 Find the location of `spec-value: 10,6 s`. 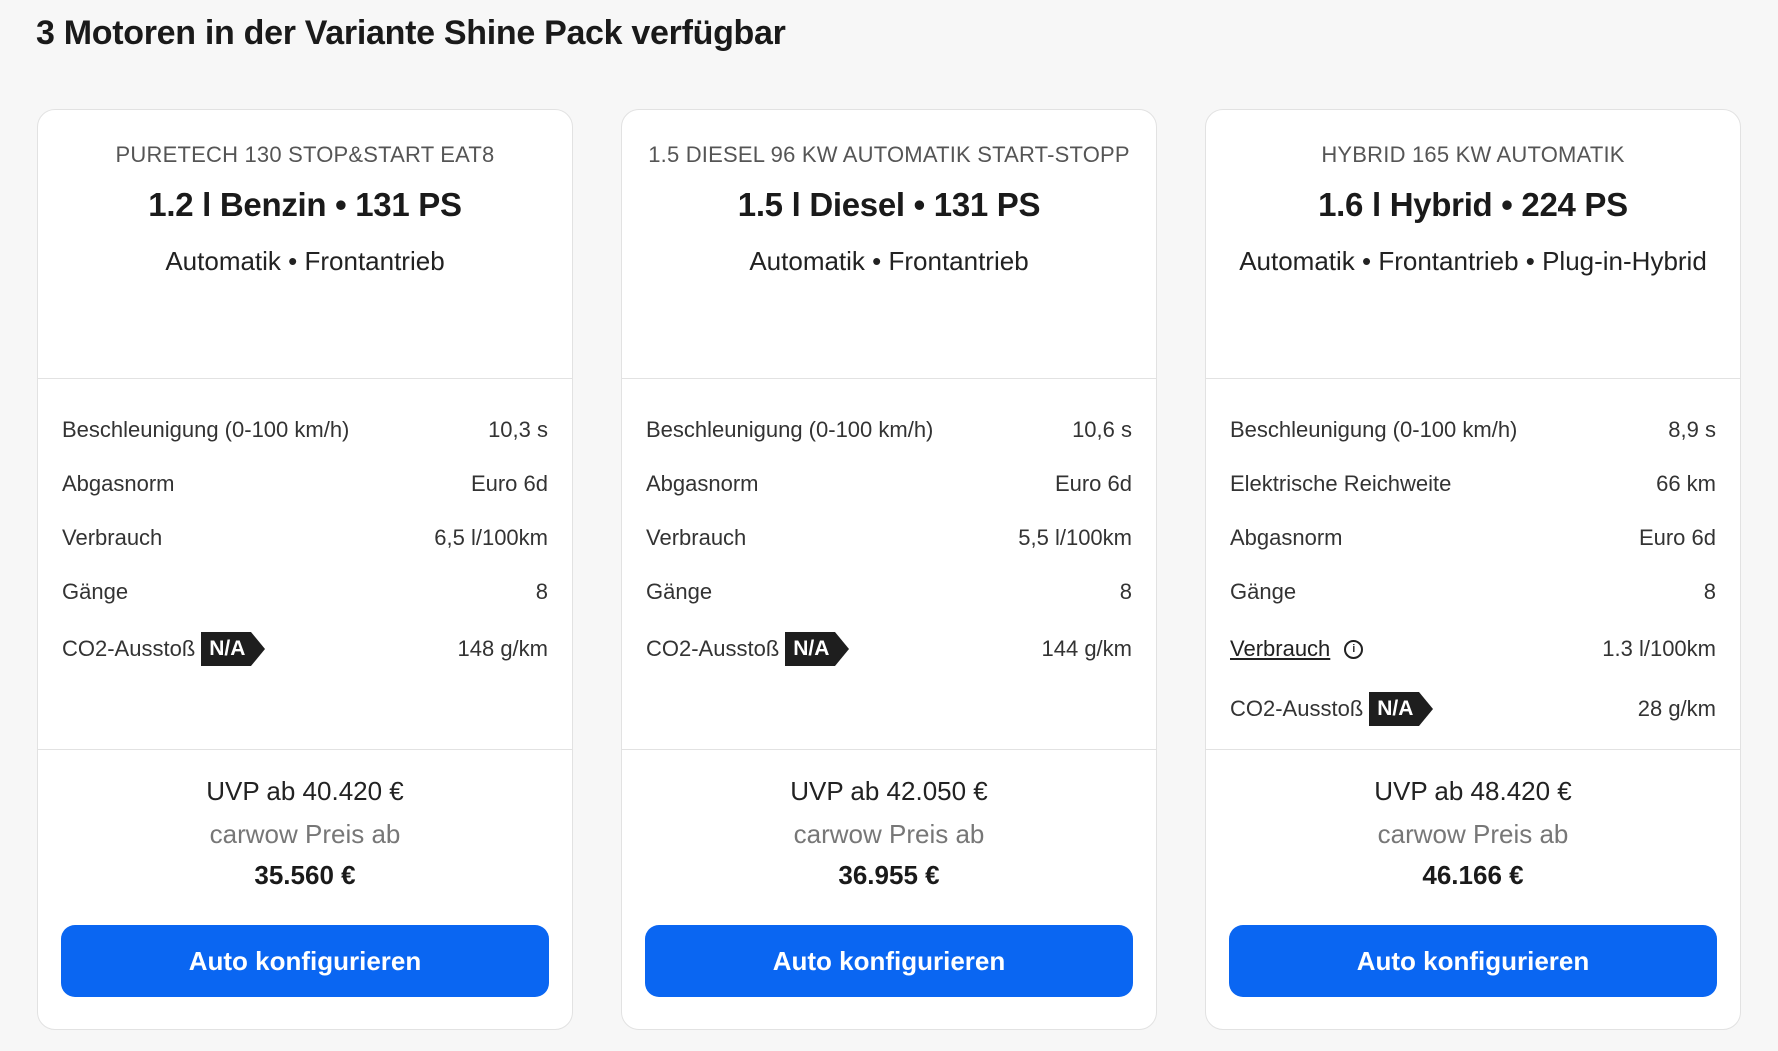

spec-value: 10,6 s is located at coordinates (1102, 429).